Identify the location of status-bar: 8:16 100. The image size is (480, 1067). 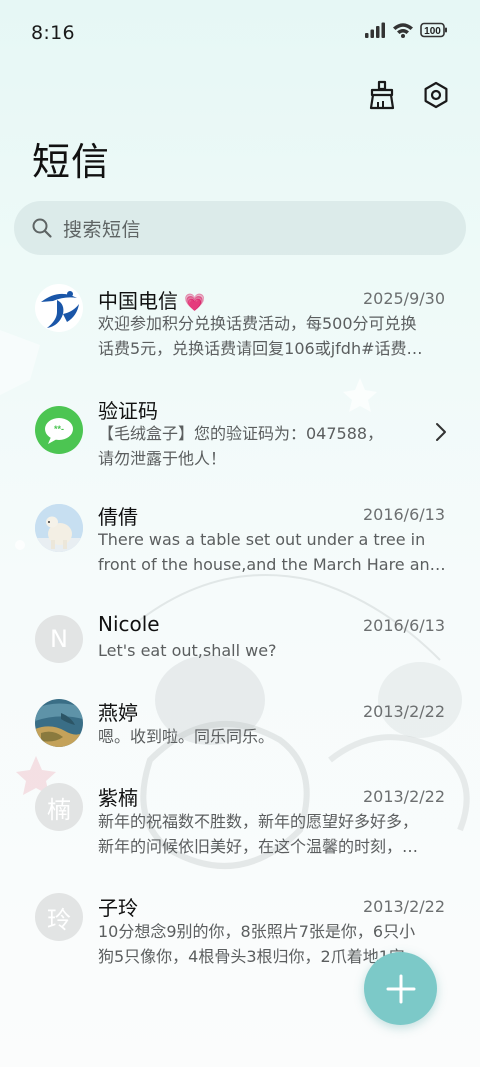
(240, 34).